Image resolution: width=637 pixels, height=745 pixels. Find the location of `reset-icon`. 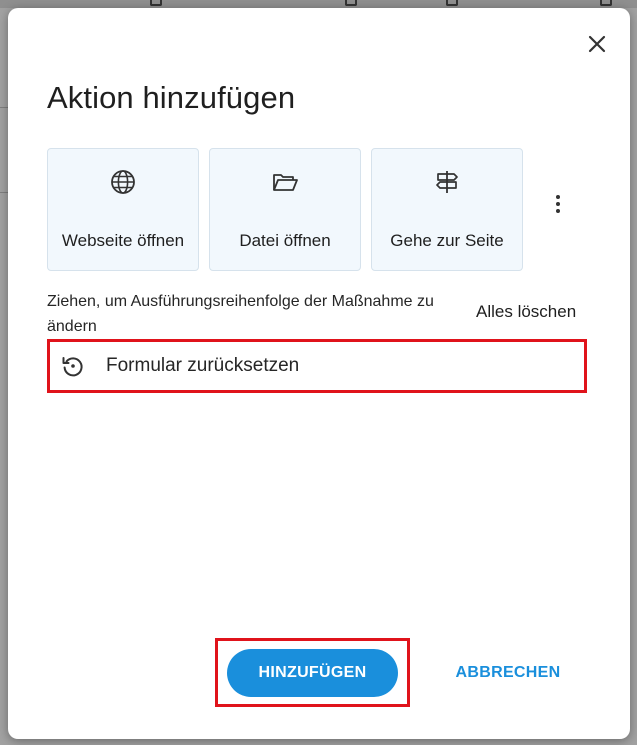

reset-icon is located at coordinates (72, 367).